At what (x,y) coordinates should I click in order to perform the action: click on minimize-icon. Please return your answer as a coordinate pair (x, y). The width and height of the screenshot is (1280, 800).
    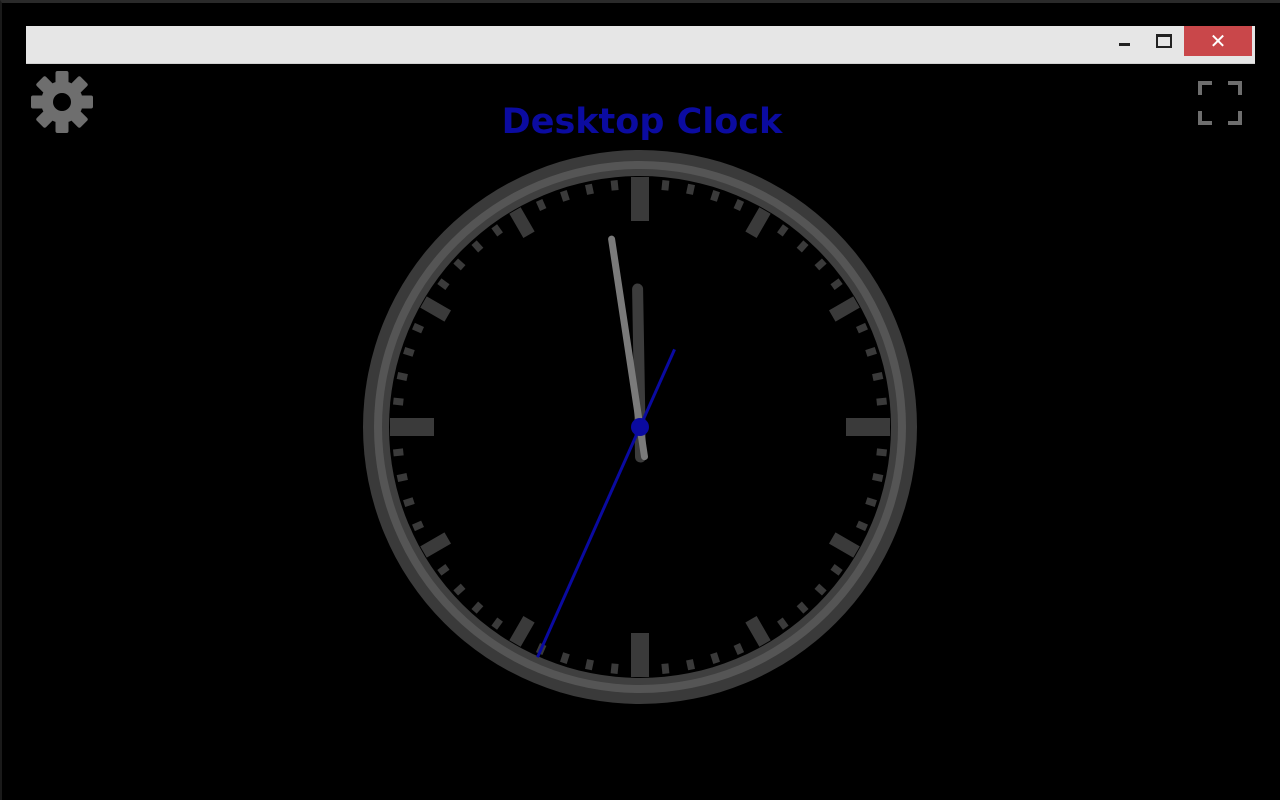
    Looking at the image, I should click on (1124, 44).